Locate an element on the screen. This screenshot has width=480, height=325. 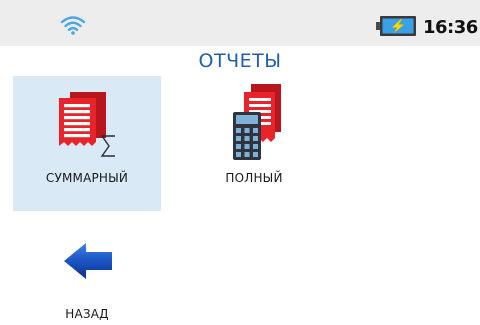
back-arrow-icon is located at coordinates (88, 261).